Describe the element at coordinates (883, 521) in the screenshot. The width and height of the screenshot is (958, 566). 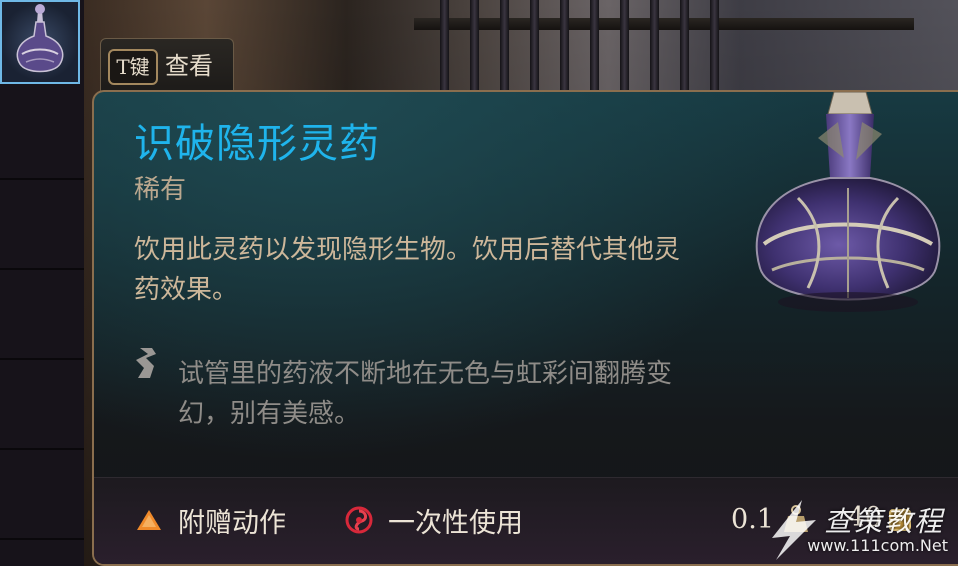
I see `watermark-brand: 查策教程` at that location.